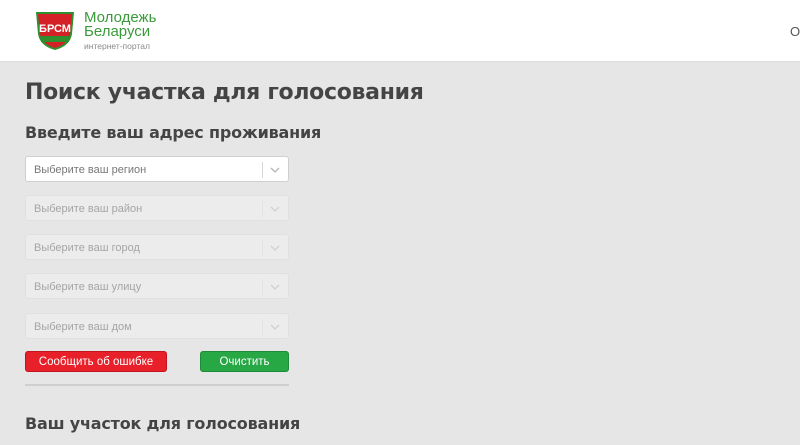  I want to click on house-select-placeholder: Выберите ваш дом, so click(83, 327).